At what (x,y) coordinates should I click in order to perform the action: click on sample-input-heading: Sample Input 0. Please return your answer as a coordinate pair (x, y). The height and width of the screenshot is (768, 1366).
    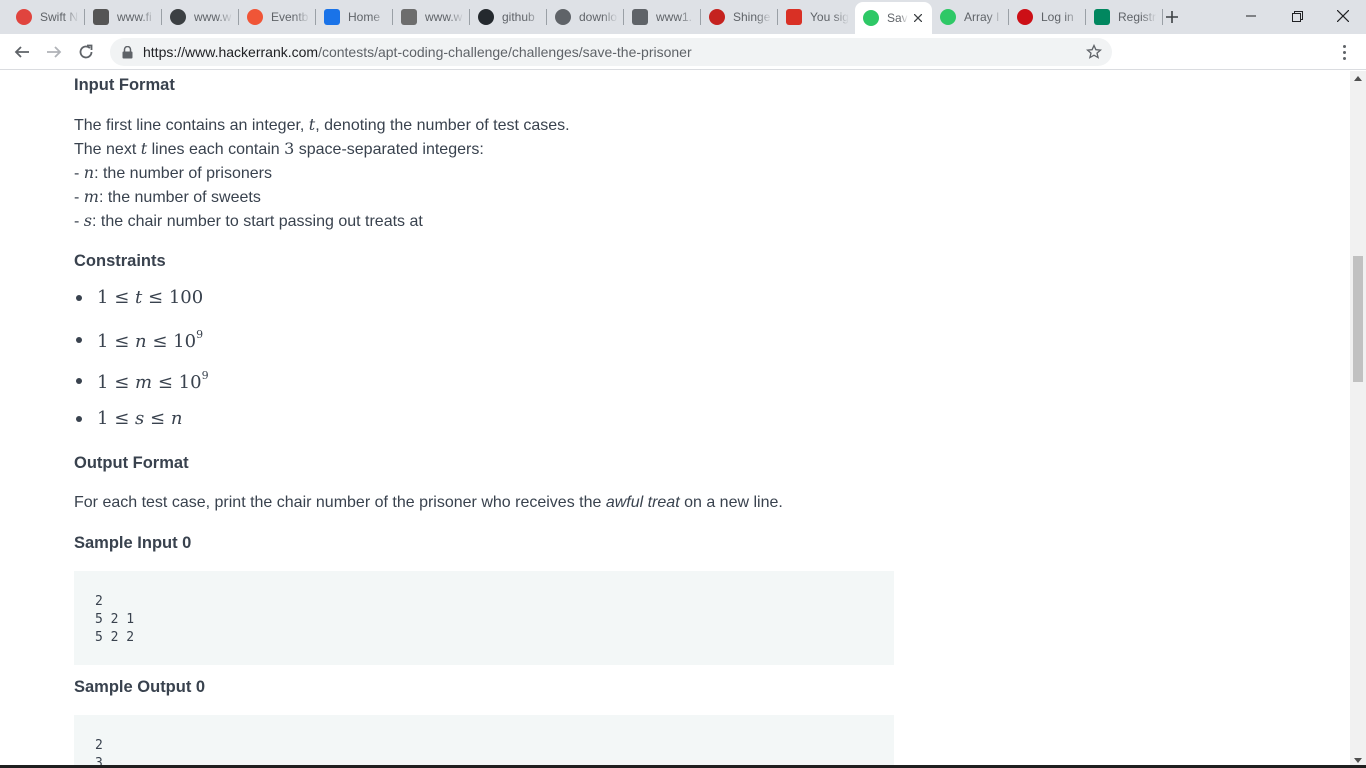
    Looking at the image, I should click on (133, 543).